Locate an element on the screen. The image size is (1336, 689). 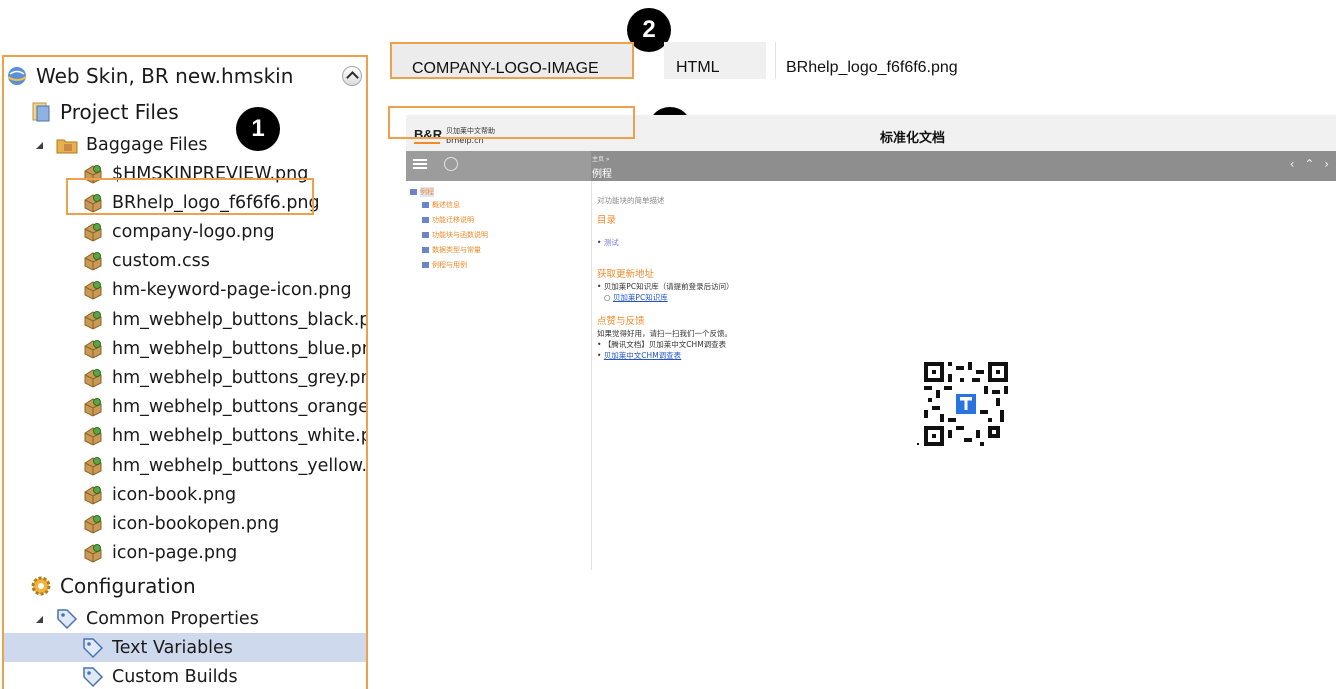
toc-item: 功能块与函数说明 is located at coordinates (455, 235).